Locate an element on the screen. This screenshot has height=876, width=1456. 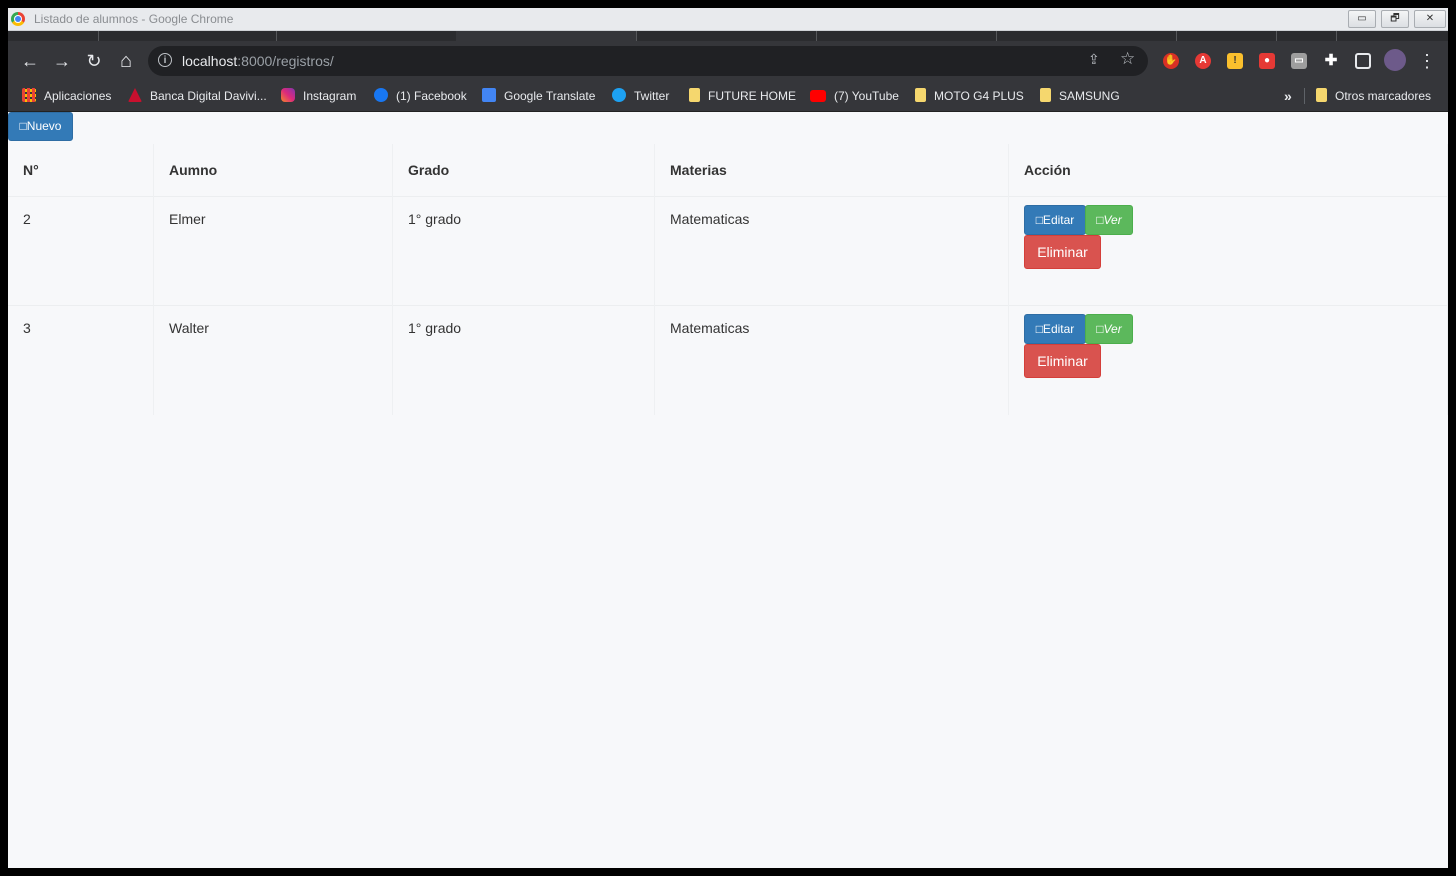
column-header-materias: Materias is located at coordinates (831, 170).